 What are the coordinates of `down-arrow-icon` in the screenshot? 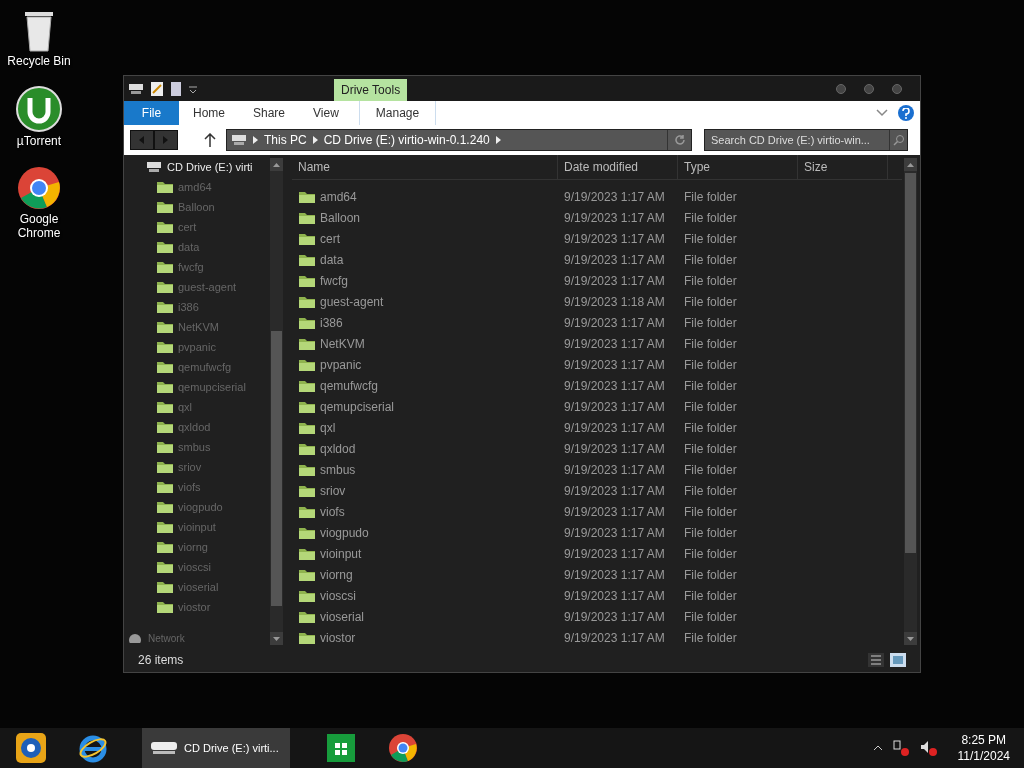 It's located at (276, 638).